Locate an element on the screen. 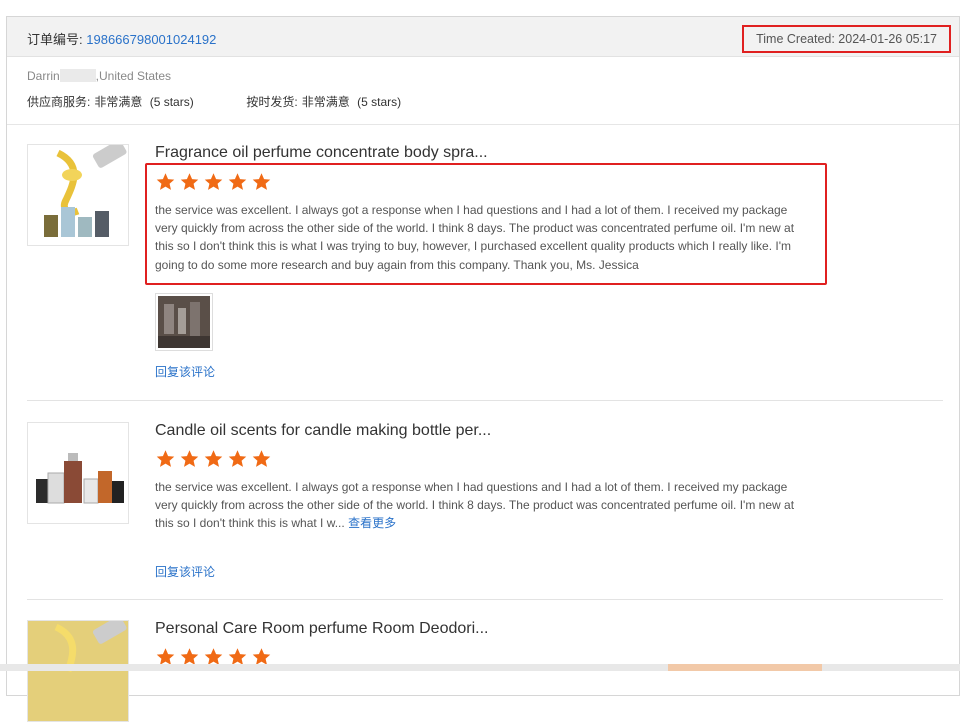 The width and height of the screenshot is (960, 722). order-number-label: 订单编号: 198666798001024192 is located at coordinates (121, 38).